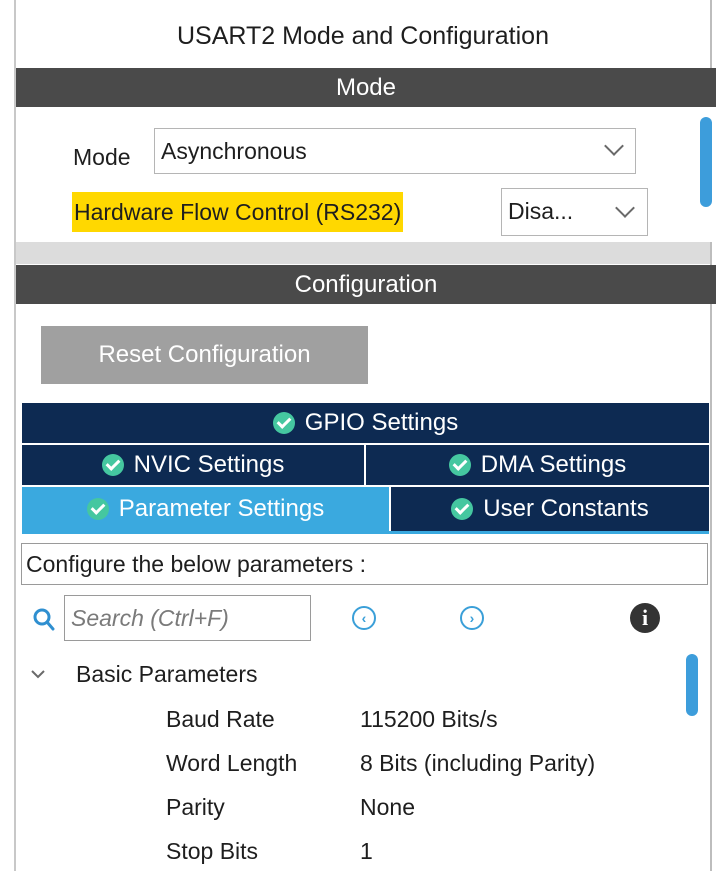 Image resolution: width=721 pixels, height=871 pixels. Describe the element at coordinates (364, 618) in the screenshot. I see `previous-icon: ‹` at that location.